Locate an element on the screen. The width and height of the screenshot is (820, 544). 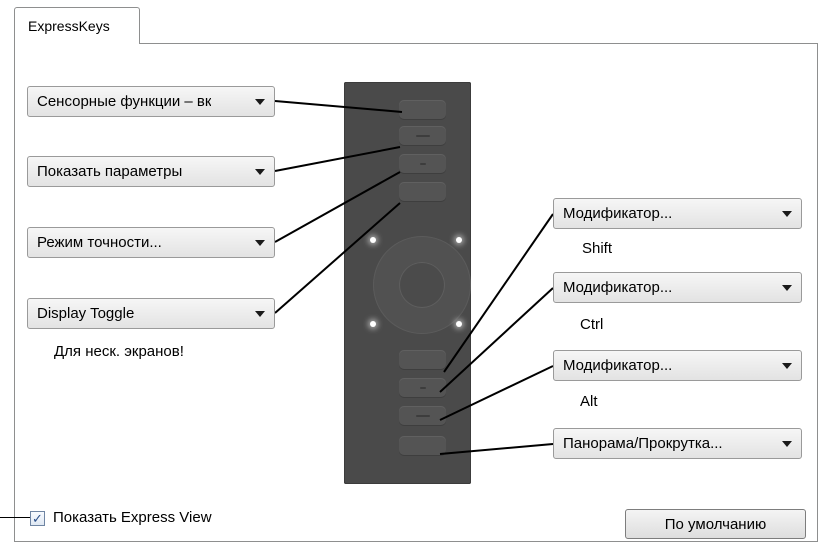
modifier-key-label: Shift is located at coordinates (597, 248).